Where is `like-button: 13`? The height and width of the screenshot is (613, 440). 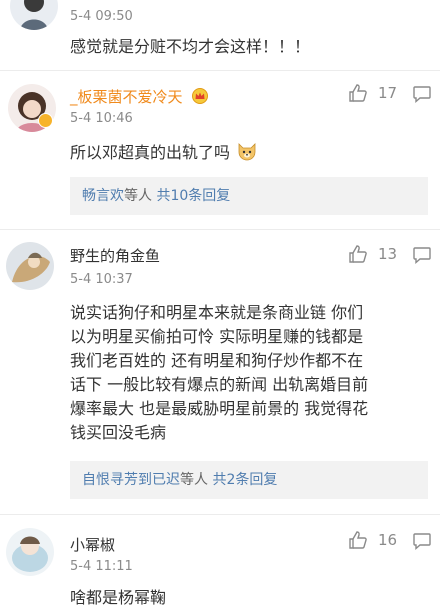 like-button: 13 is located at coordinates (372, 254).